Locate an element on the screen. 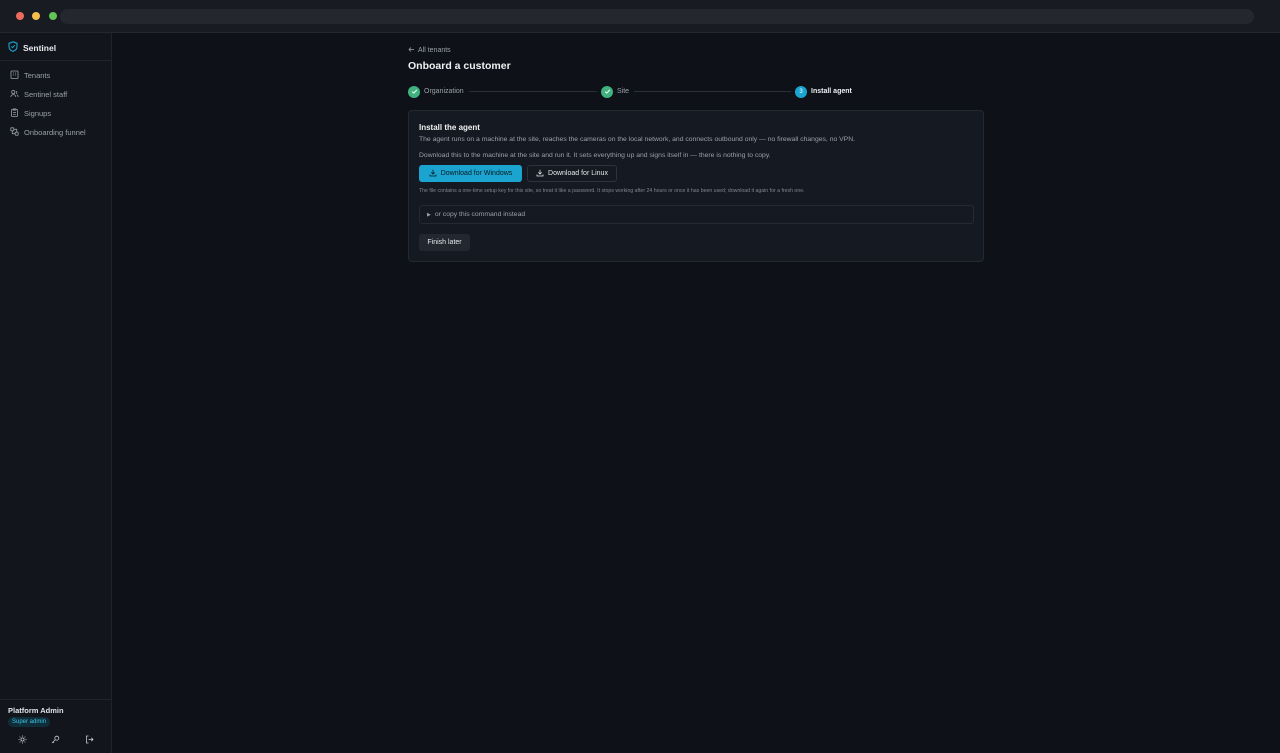  minimize-window-button is located at coordinates (36, 16).